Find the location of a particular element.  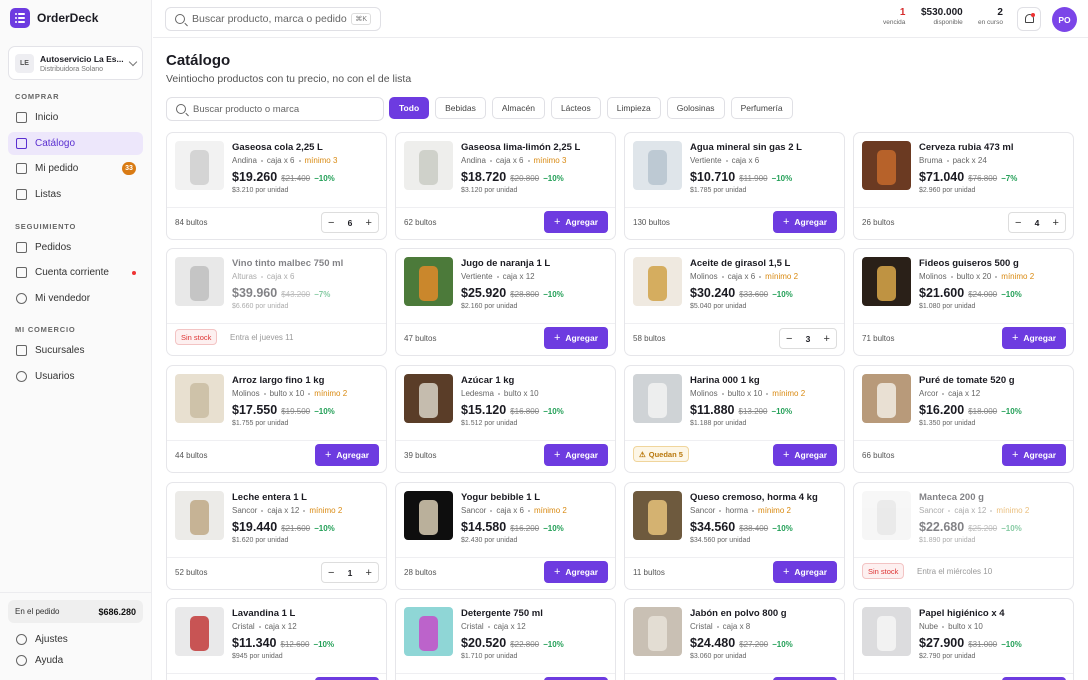

product-name: Detergente 750 ml is located at coordinates (535, 613).